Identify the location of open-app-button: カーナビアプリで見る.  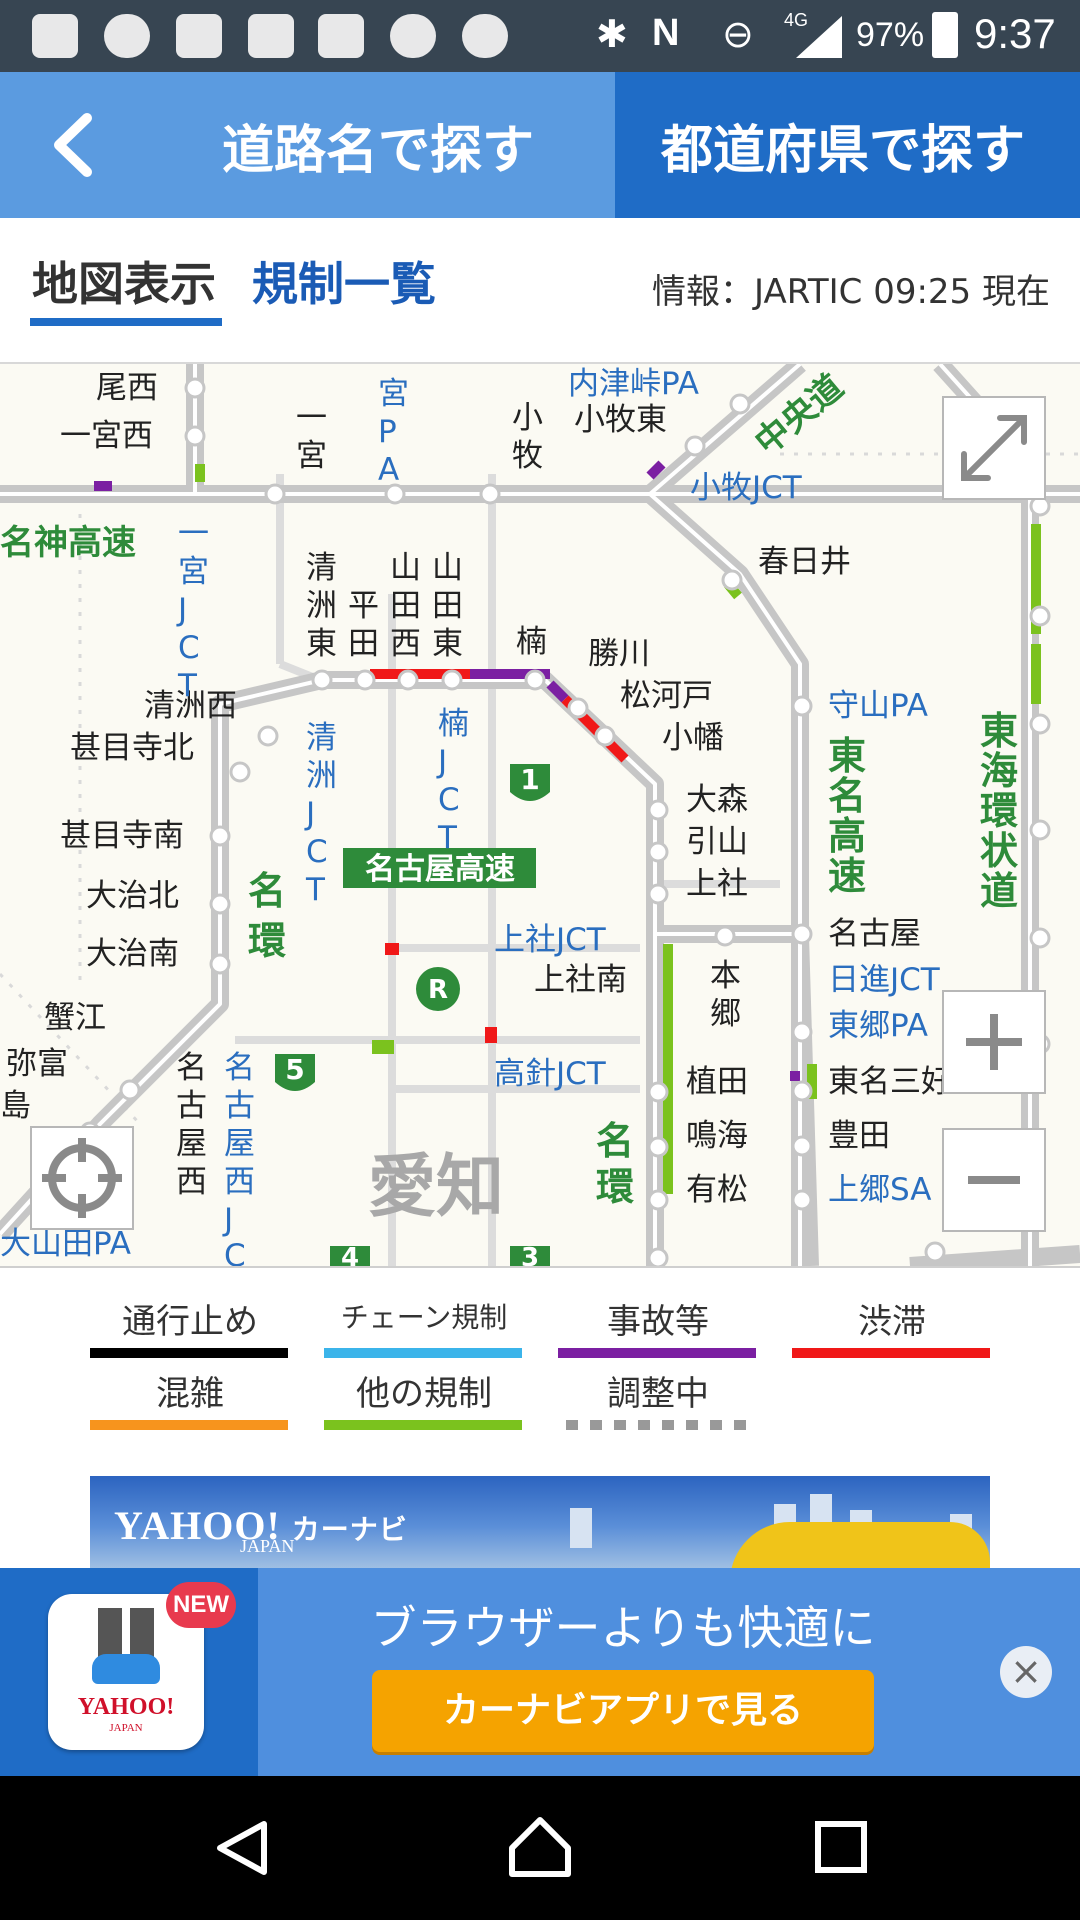
(623, 1711).